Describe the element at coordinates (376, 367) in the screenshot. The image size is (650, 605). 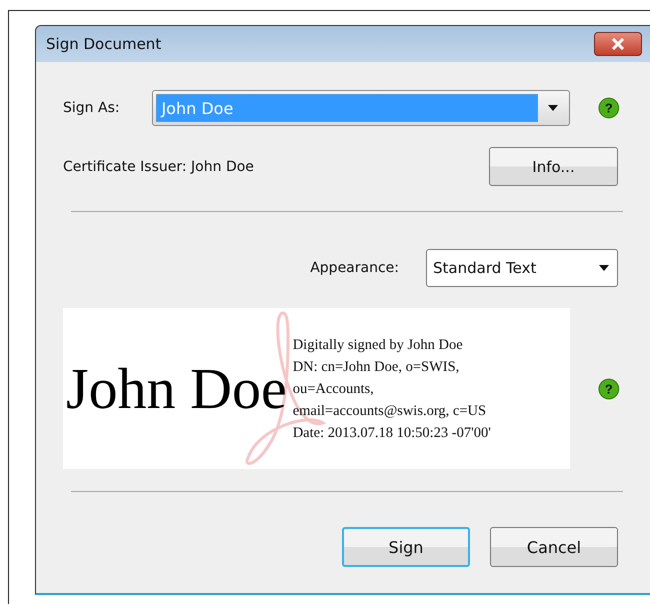
I see `signature-detail: DN: cn=John Doe, o=SWIS,` at that location.